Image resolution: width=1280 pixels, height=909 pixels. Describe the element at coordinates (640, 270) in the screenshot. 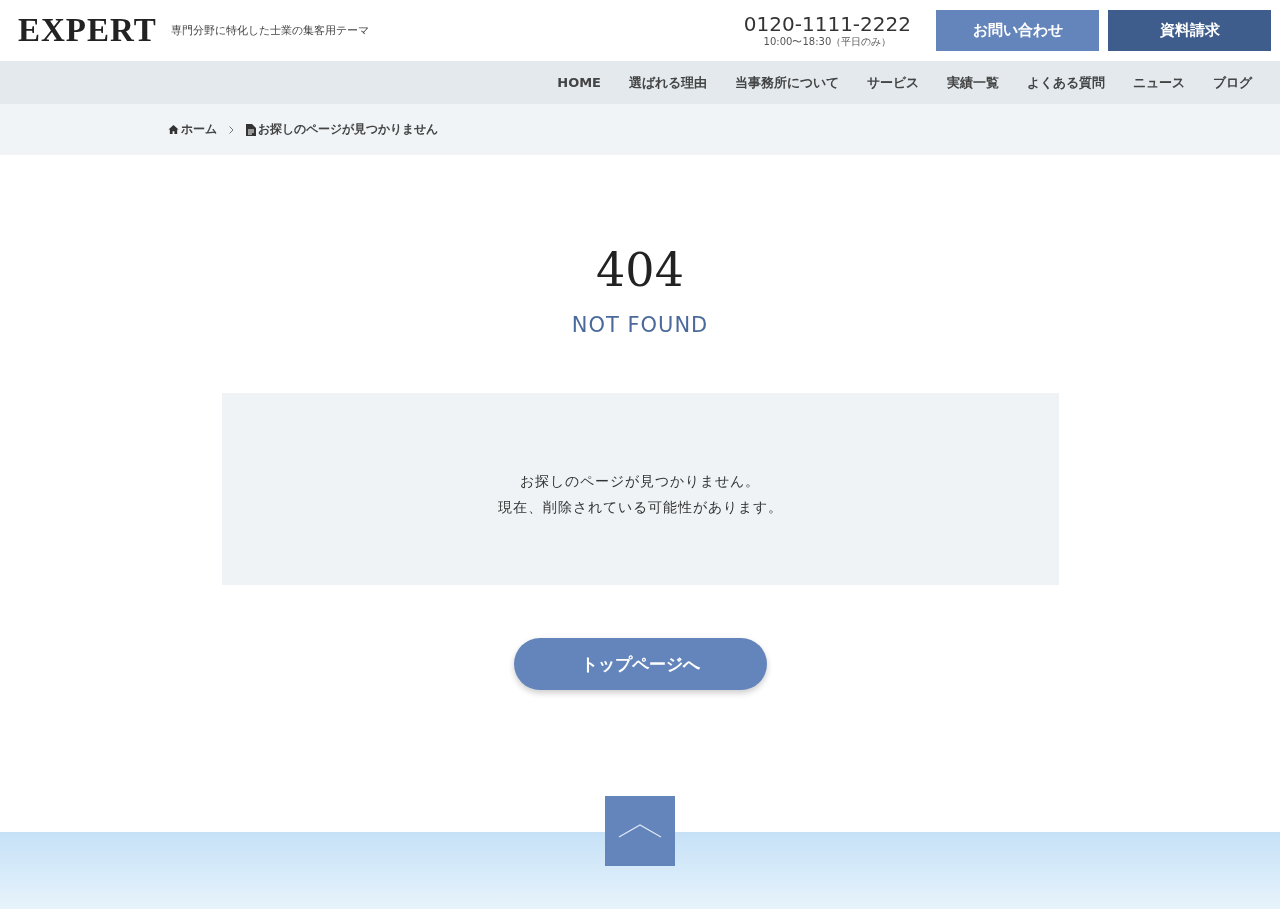

I see `error-code: 404` at that location.